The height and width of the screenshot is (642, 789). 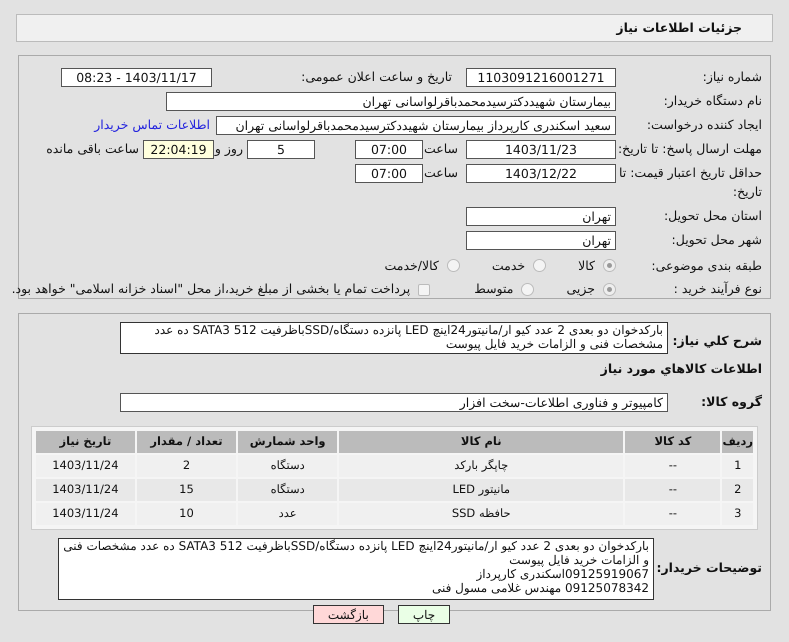 I want to click on table-cell: 15, so click(x=187, y=490).